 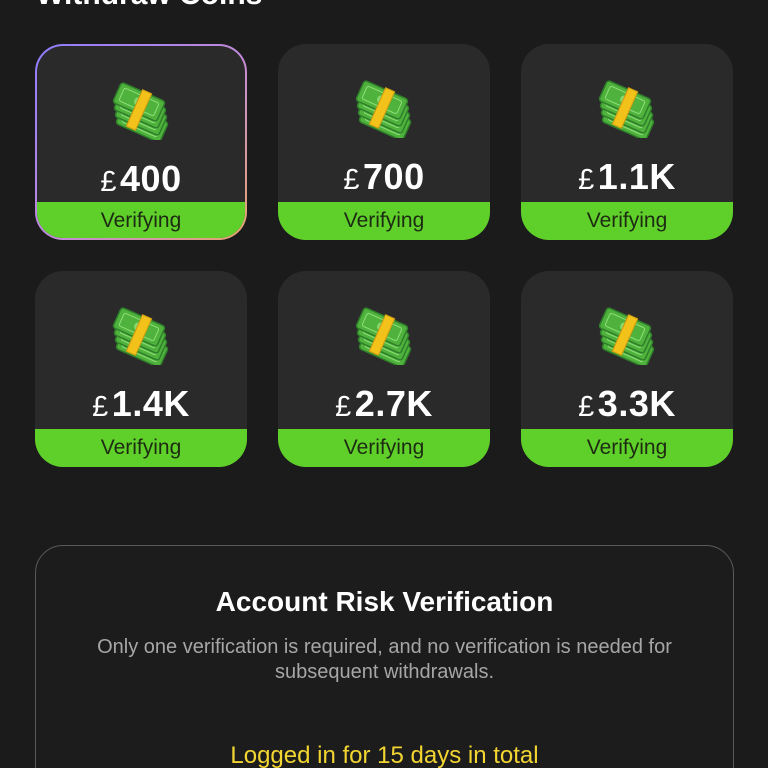 I want to click on amount-value: 700, so click(x=394, y=176).